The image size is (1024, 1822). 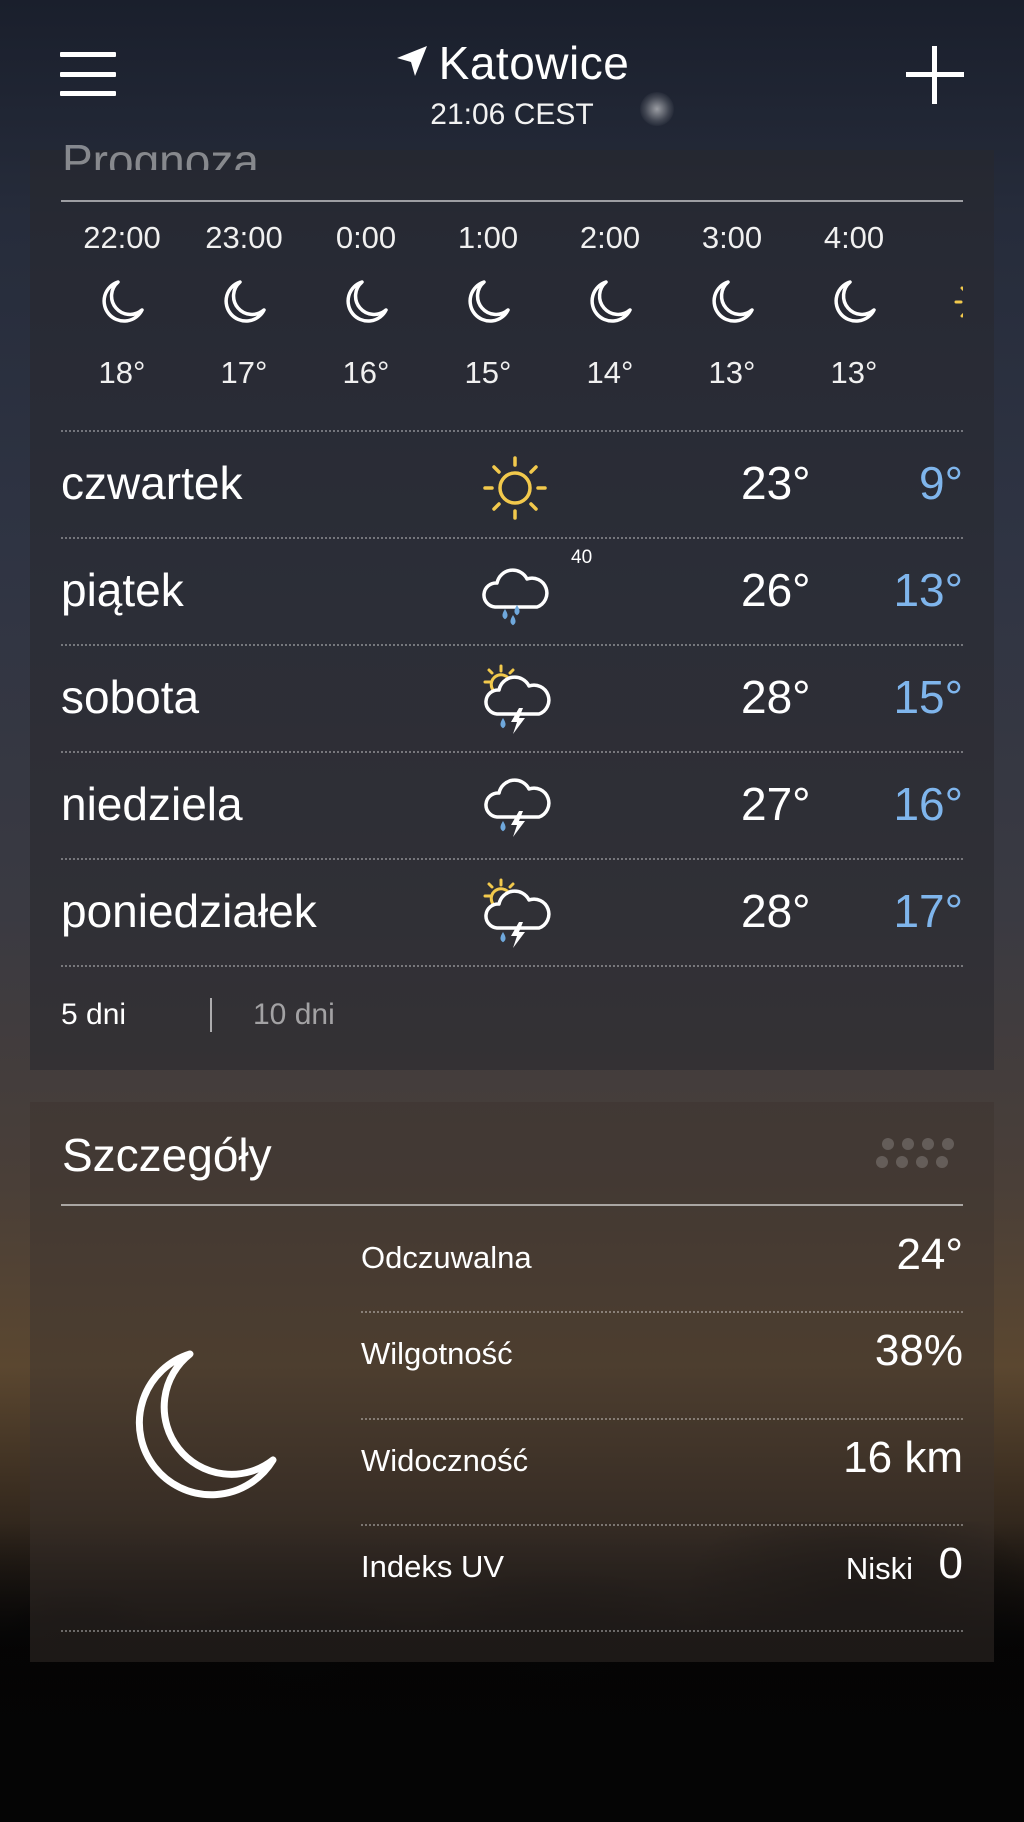 I want to click on local-time: 21:06 CEST, so click(x=512, y=114).